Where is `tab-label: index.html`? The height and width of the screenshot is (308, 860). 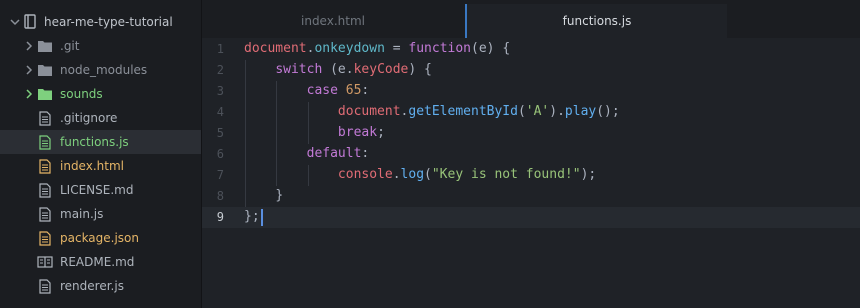
tab-label: index.html is located at coordinates (333, 21).